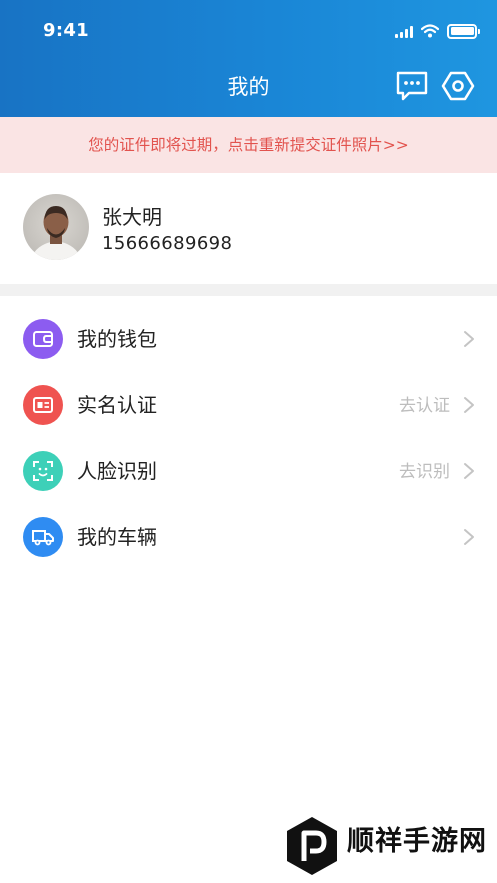  I want to click on settings-icon, so click(458, 86).